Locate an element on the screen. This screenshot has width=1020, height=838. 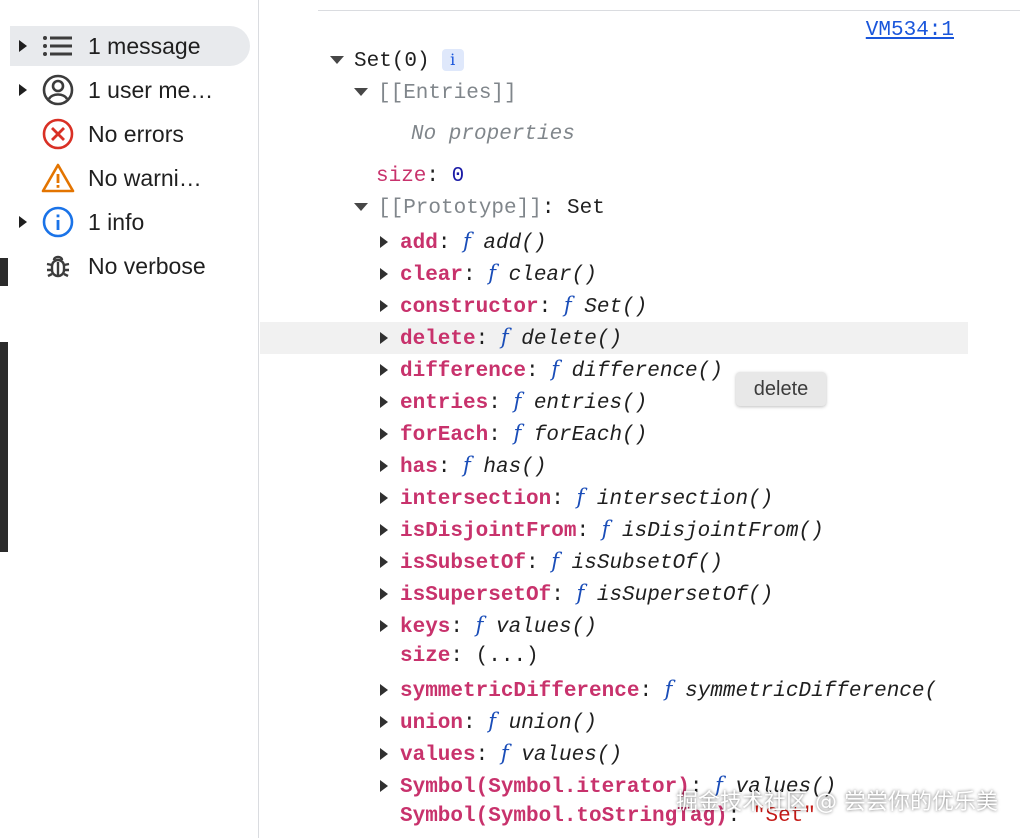
user-icon is located at coordinates (58, 90).